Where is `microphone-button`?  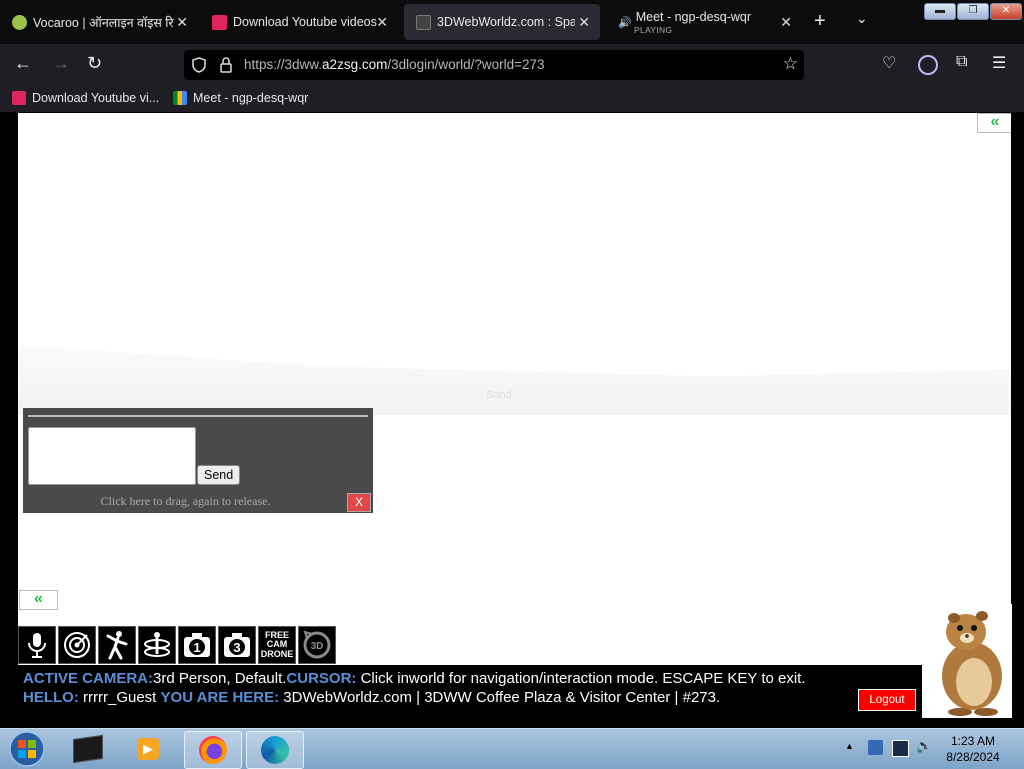 microphone-button is located at coordinates (37, 645).